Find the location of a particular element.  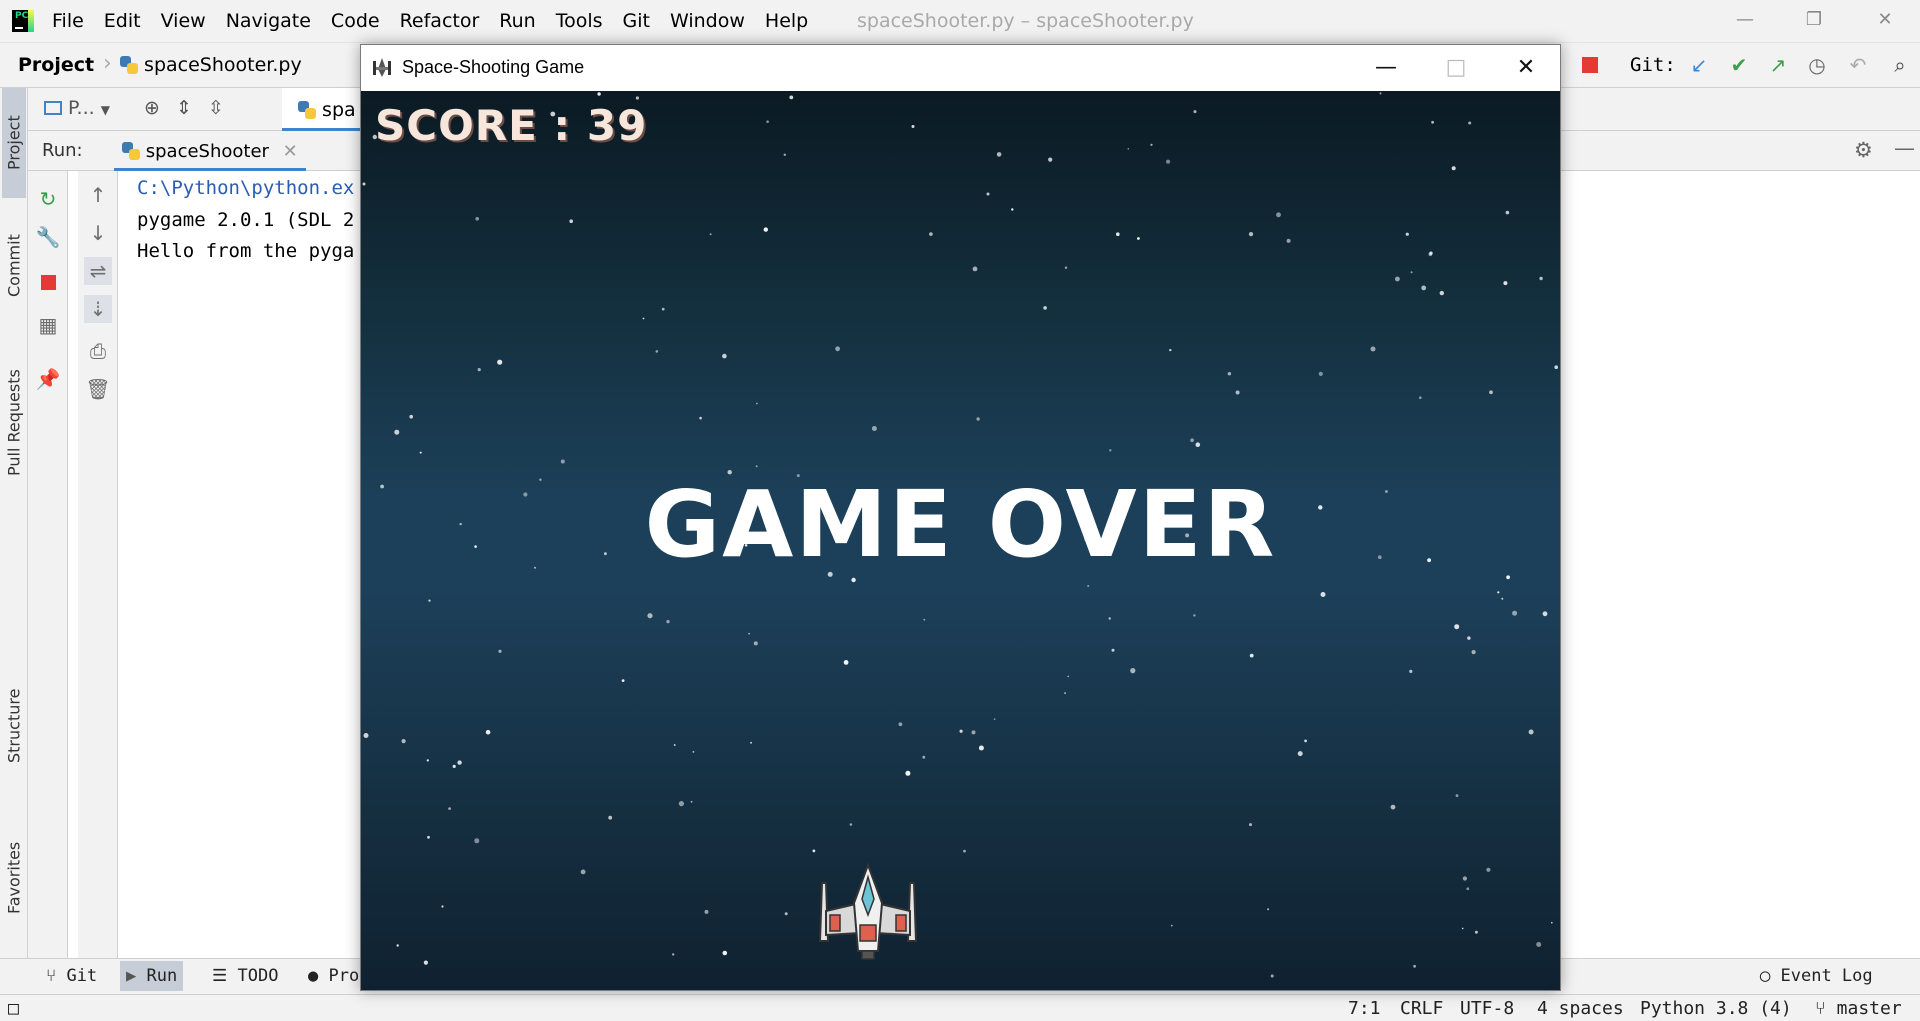

hide-panel-icon: — is located at coordinates (1904, 148).